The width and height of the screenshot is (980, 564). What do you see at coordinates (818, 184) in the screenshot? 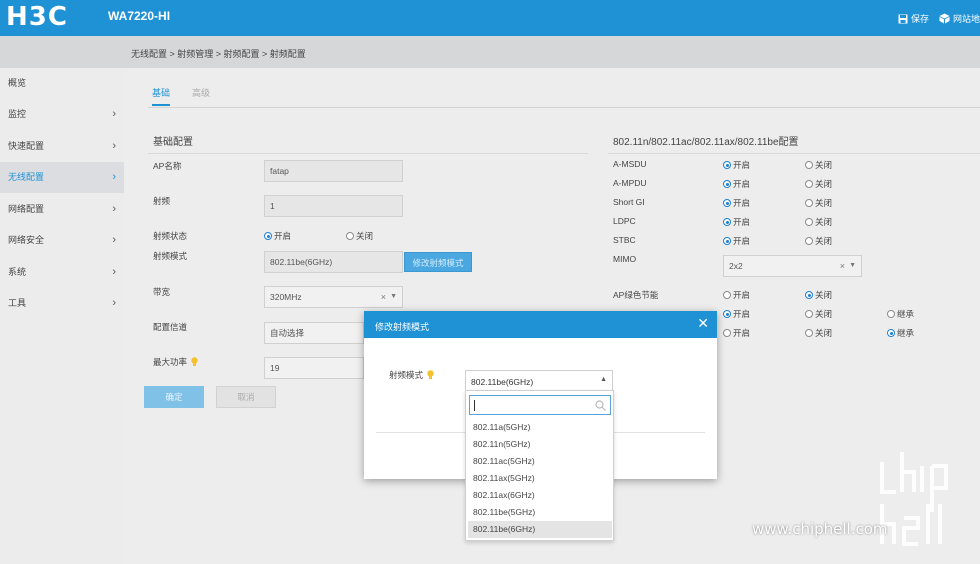
I see `ampdu-off: 关闭` at bounding box center [818, 184].